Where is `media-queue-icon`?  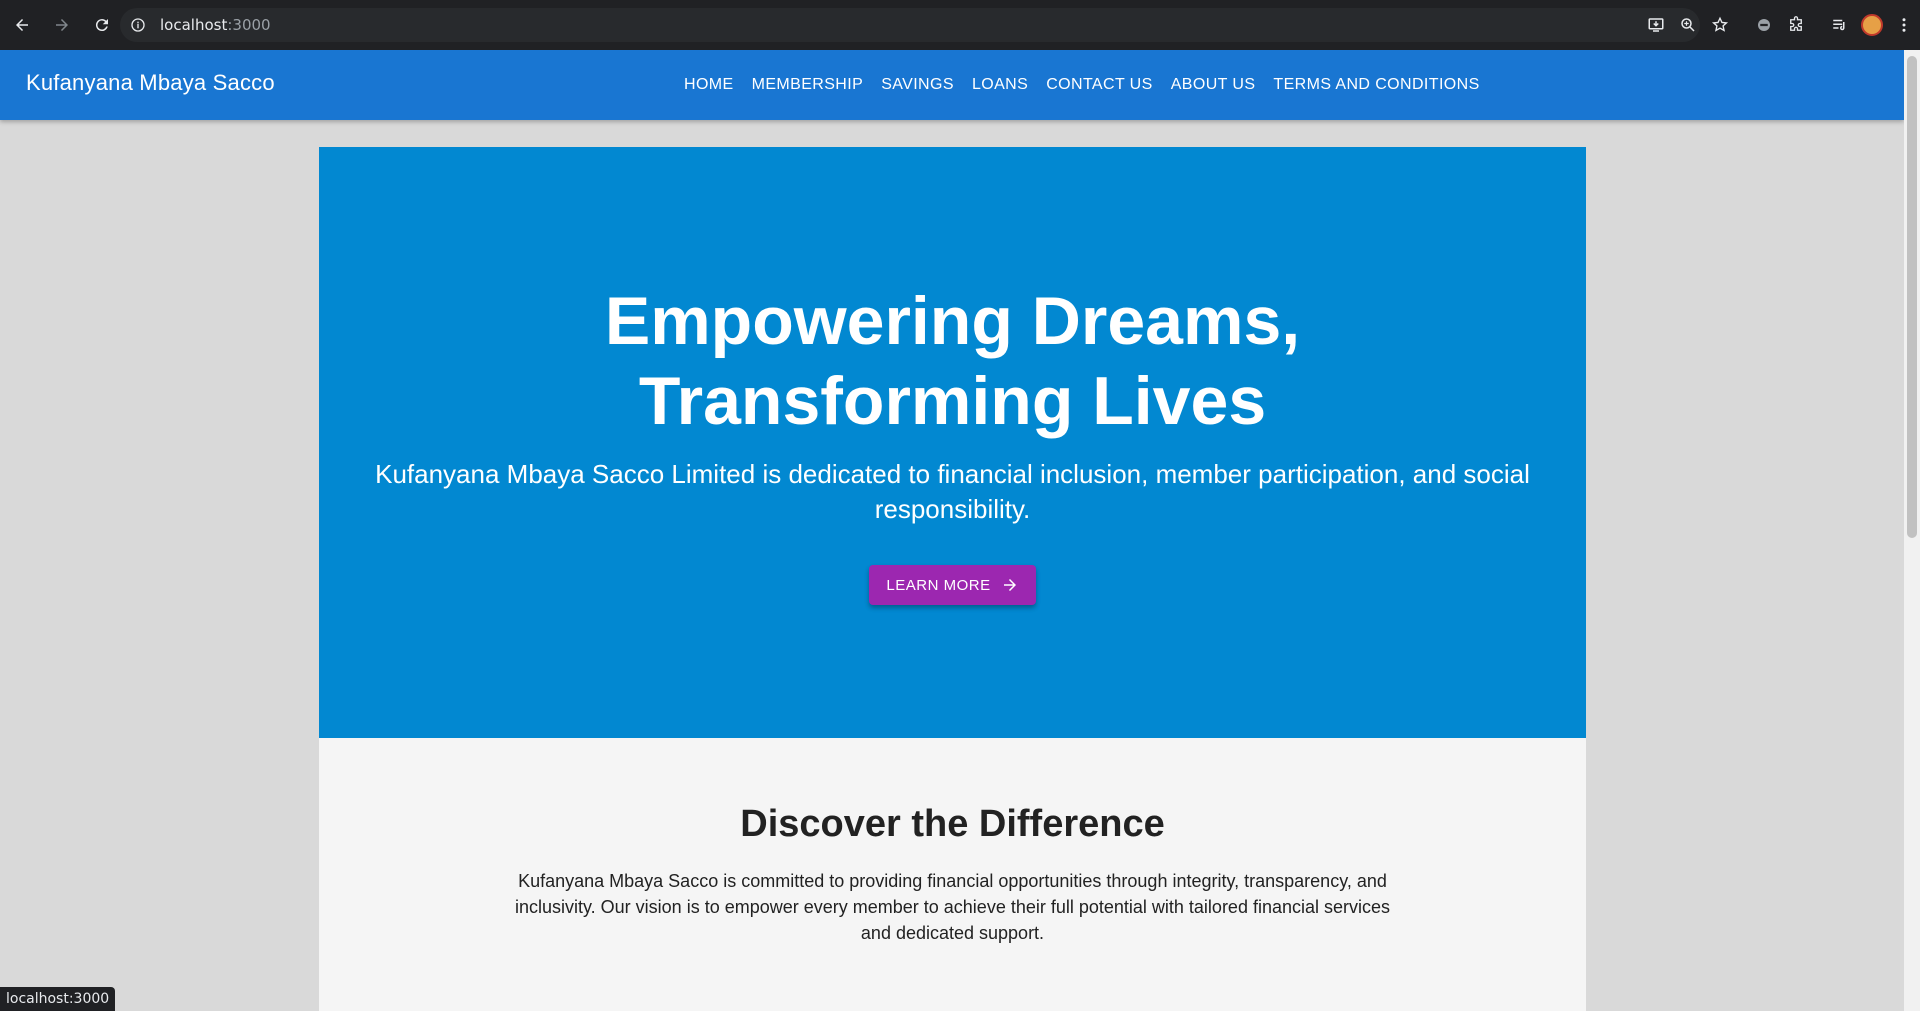
media-queue-icon is located at coordinates (1840, 25).